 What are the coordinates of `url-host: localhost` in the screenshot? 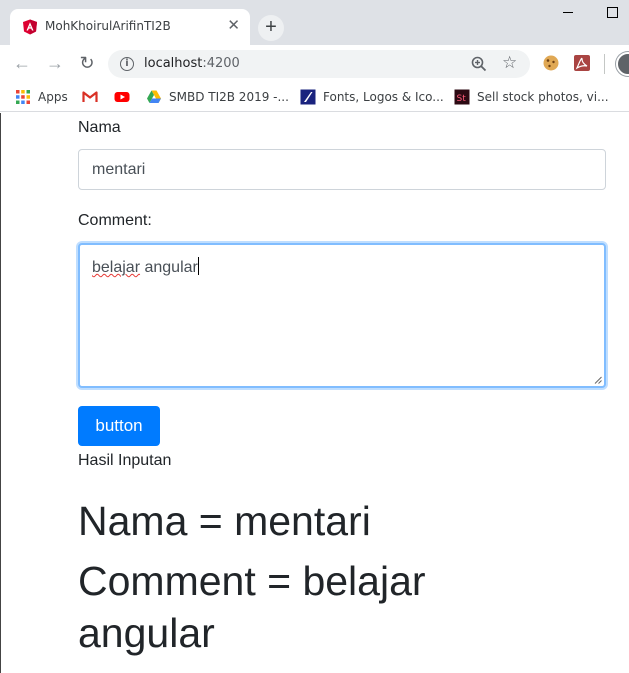 It's located at (173, 63).